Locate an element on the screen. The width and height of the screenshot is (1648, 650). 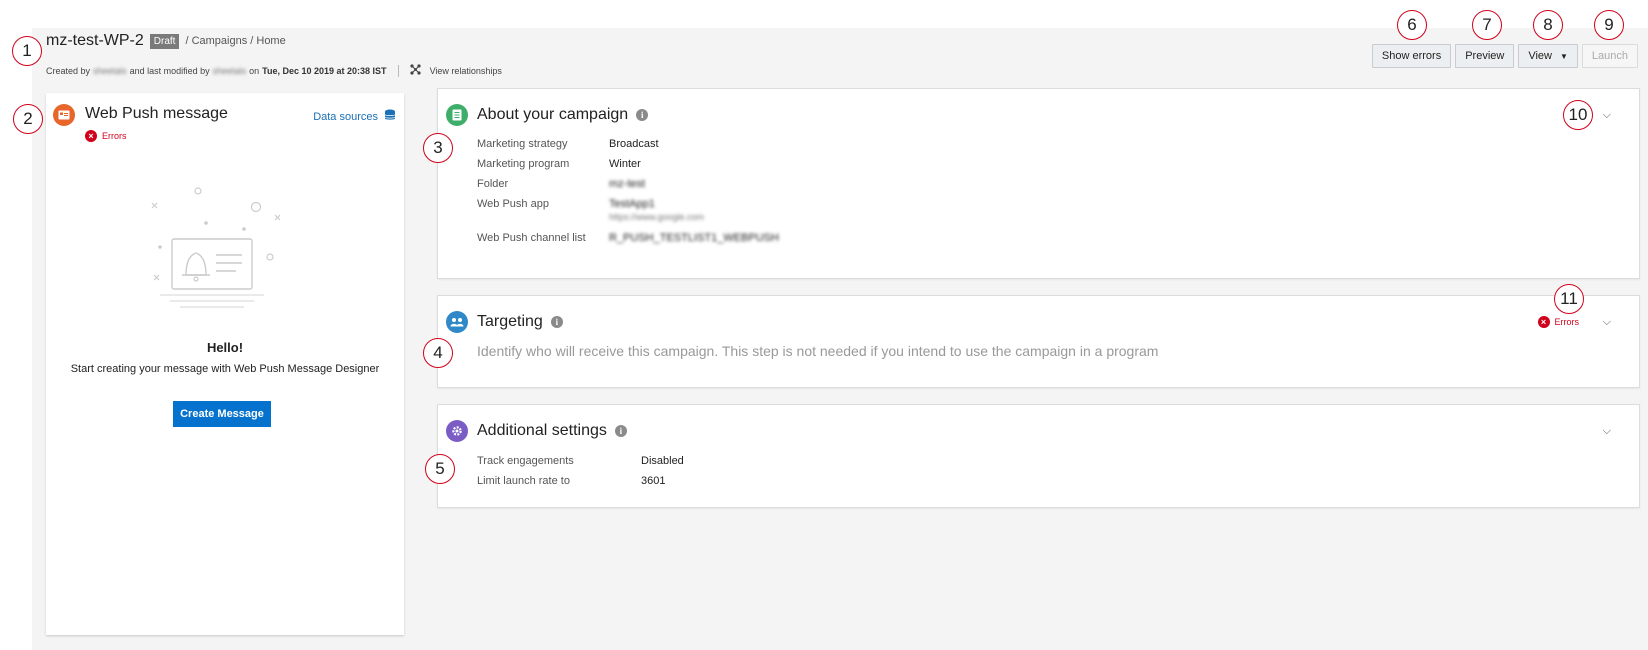
callout-2: 2 is located at coordinates (28, 119).